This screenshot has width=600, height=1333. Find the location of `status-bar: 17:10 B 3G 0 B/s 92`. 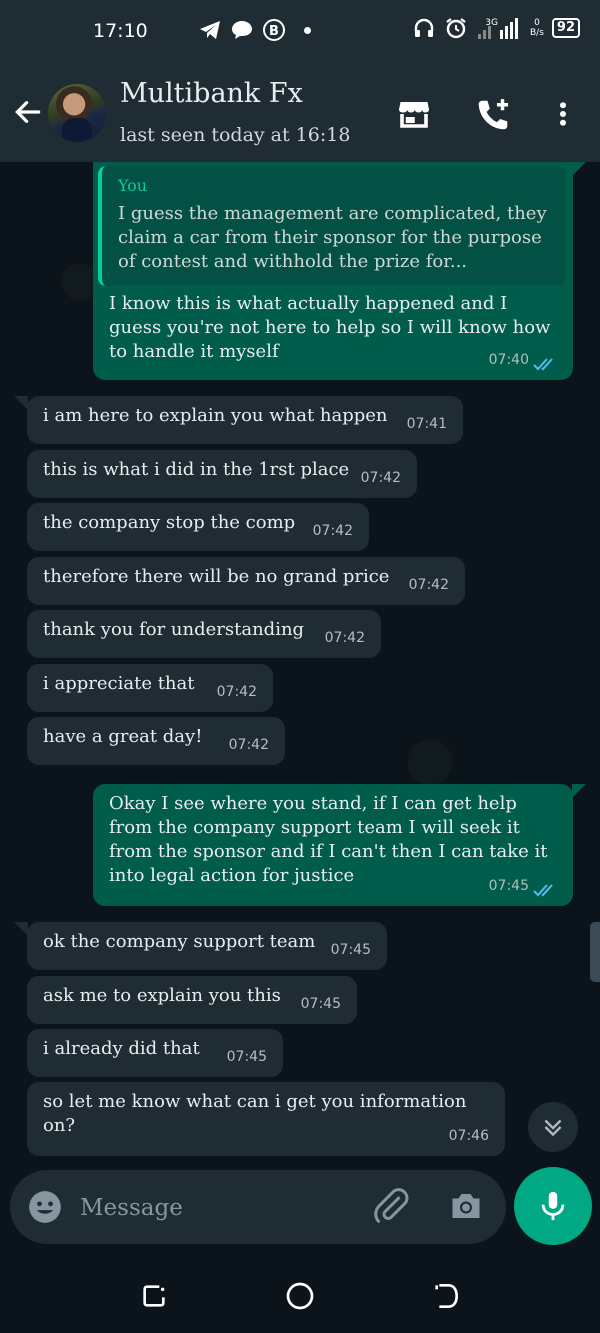

status-bar: 17:10 B 3G 0 B/s 92 is located at coordinates (300, 33).